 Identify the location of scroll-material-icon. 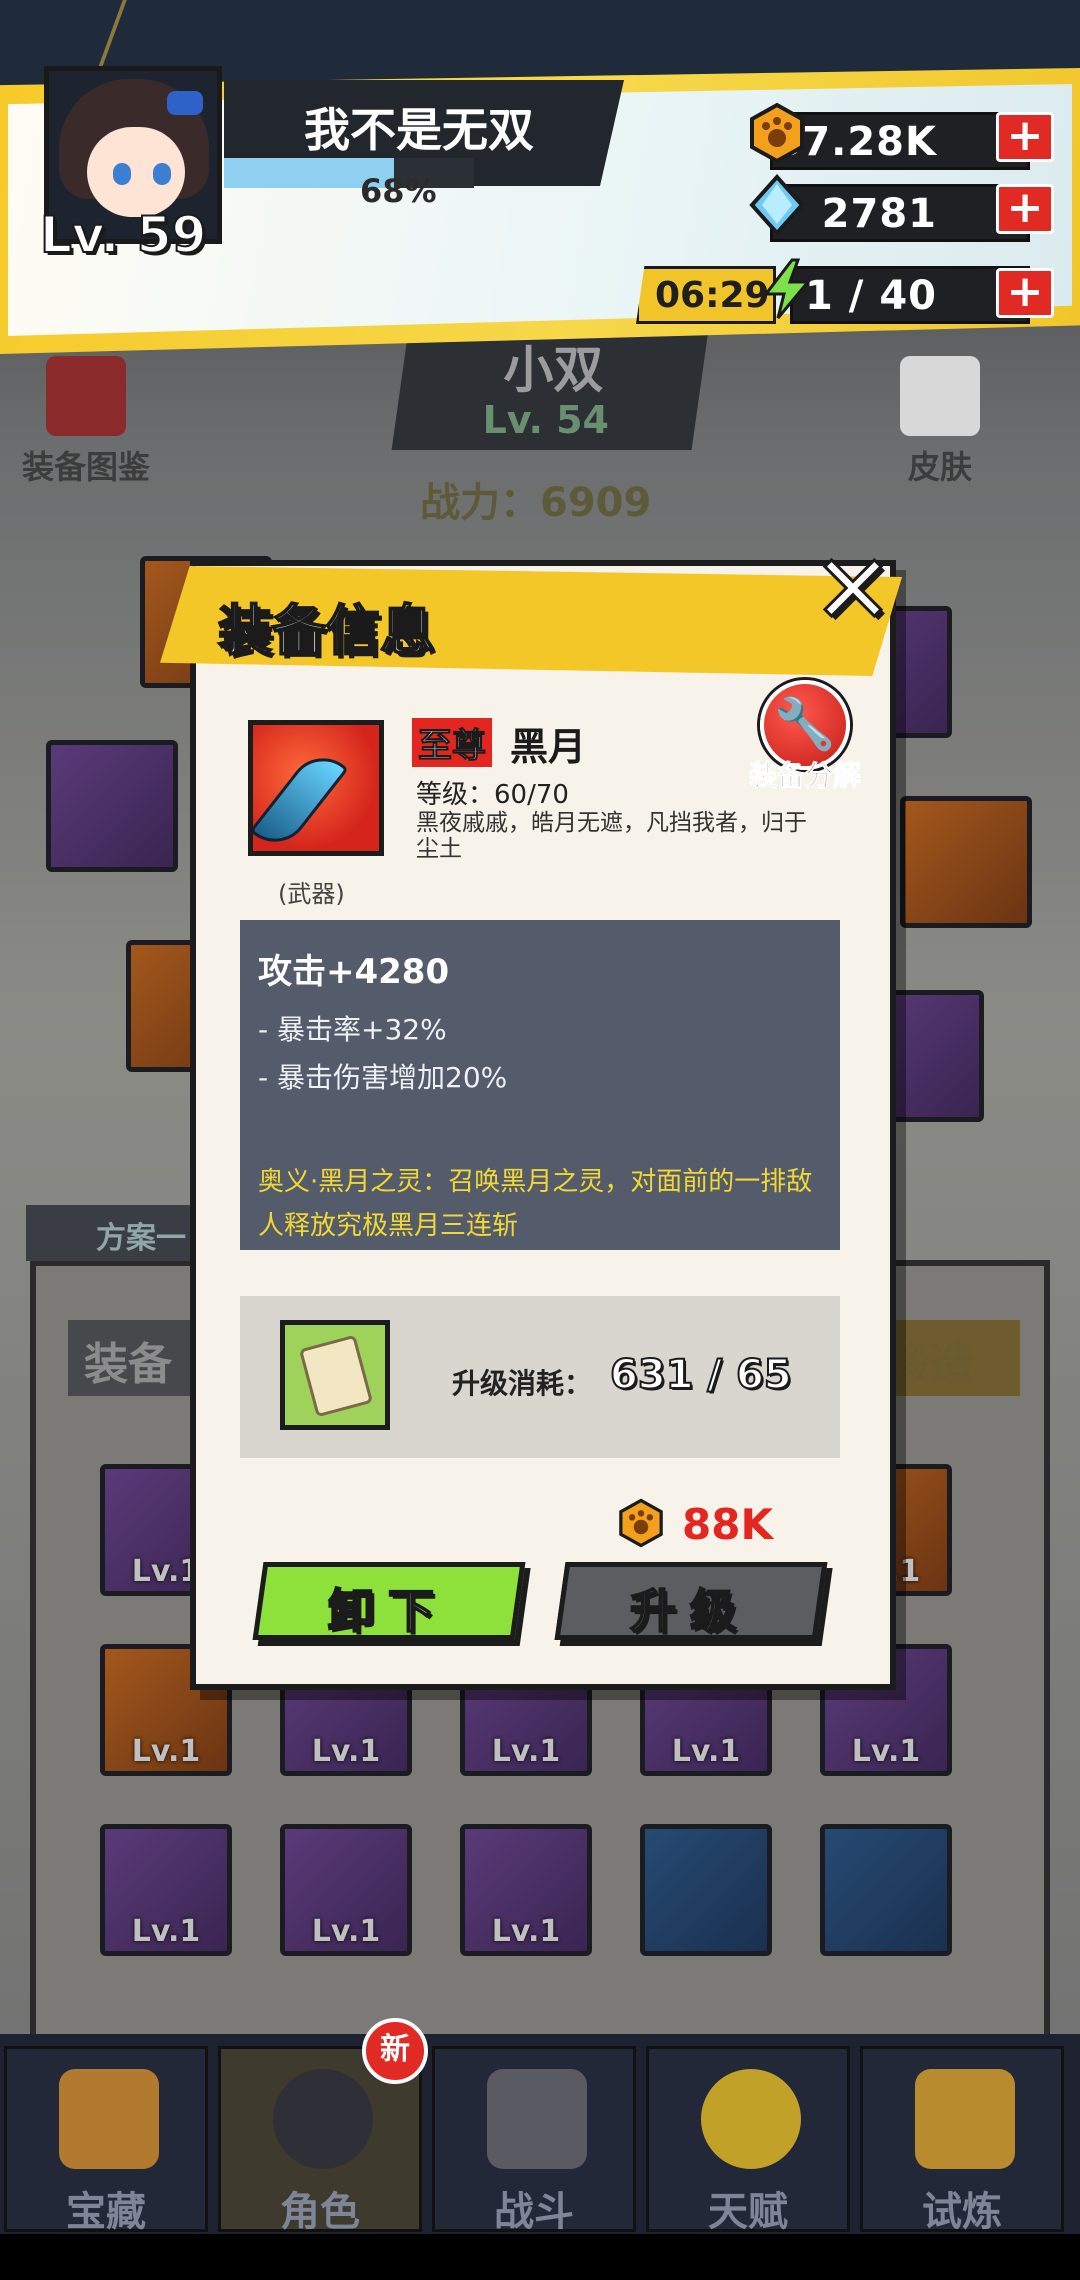
(335, 1375).